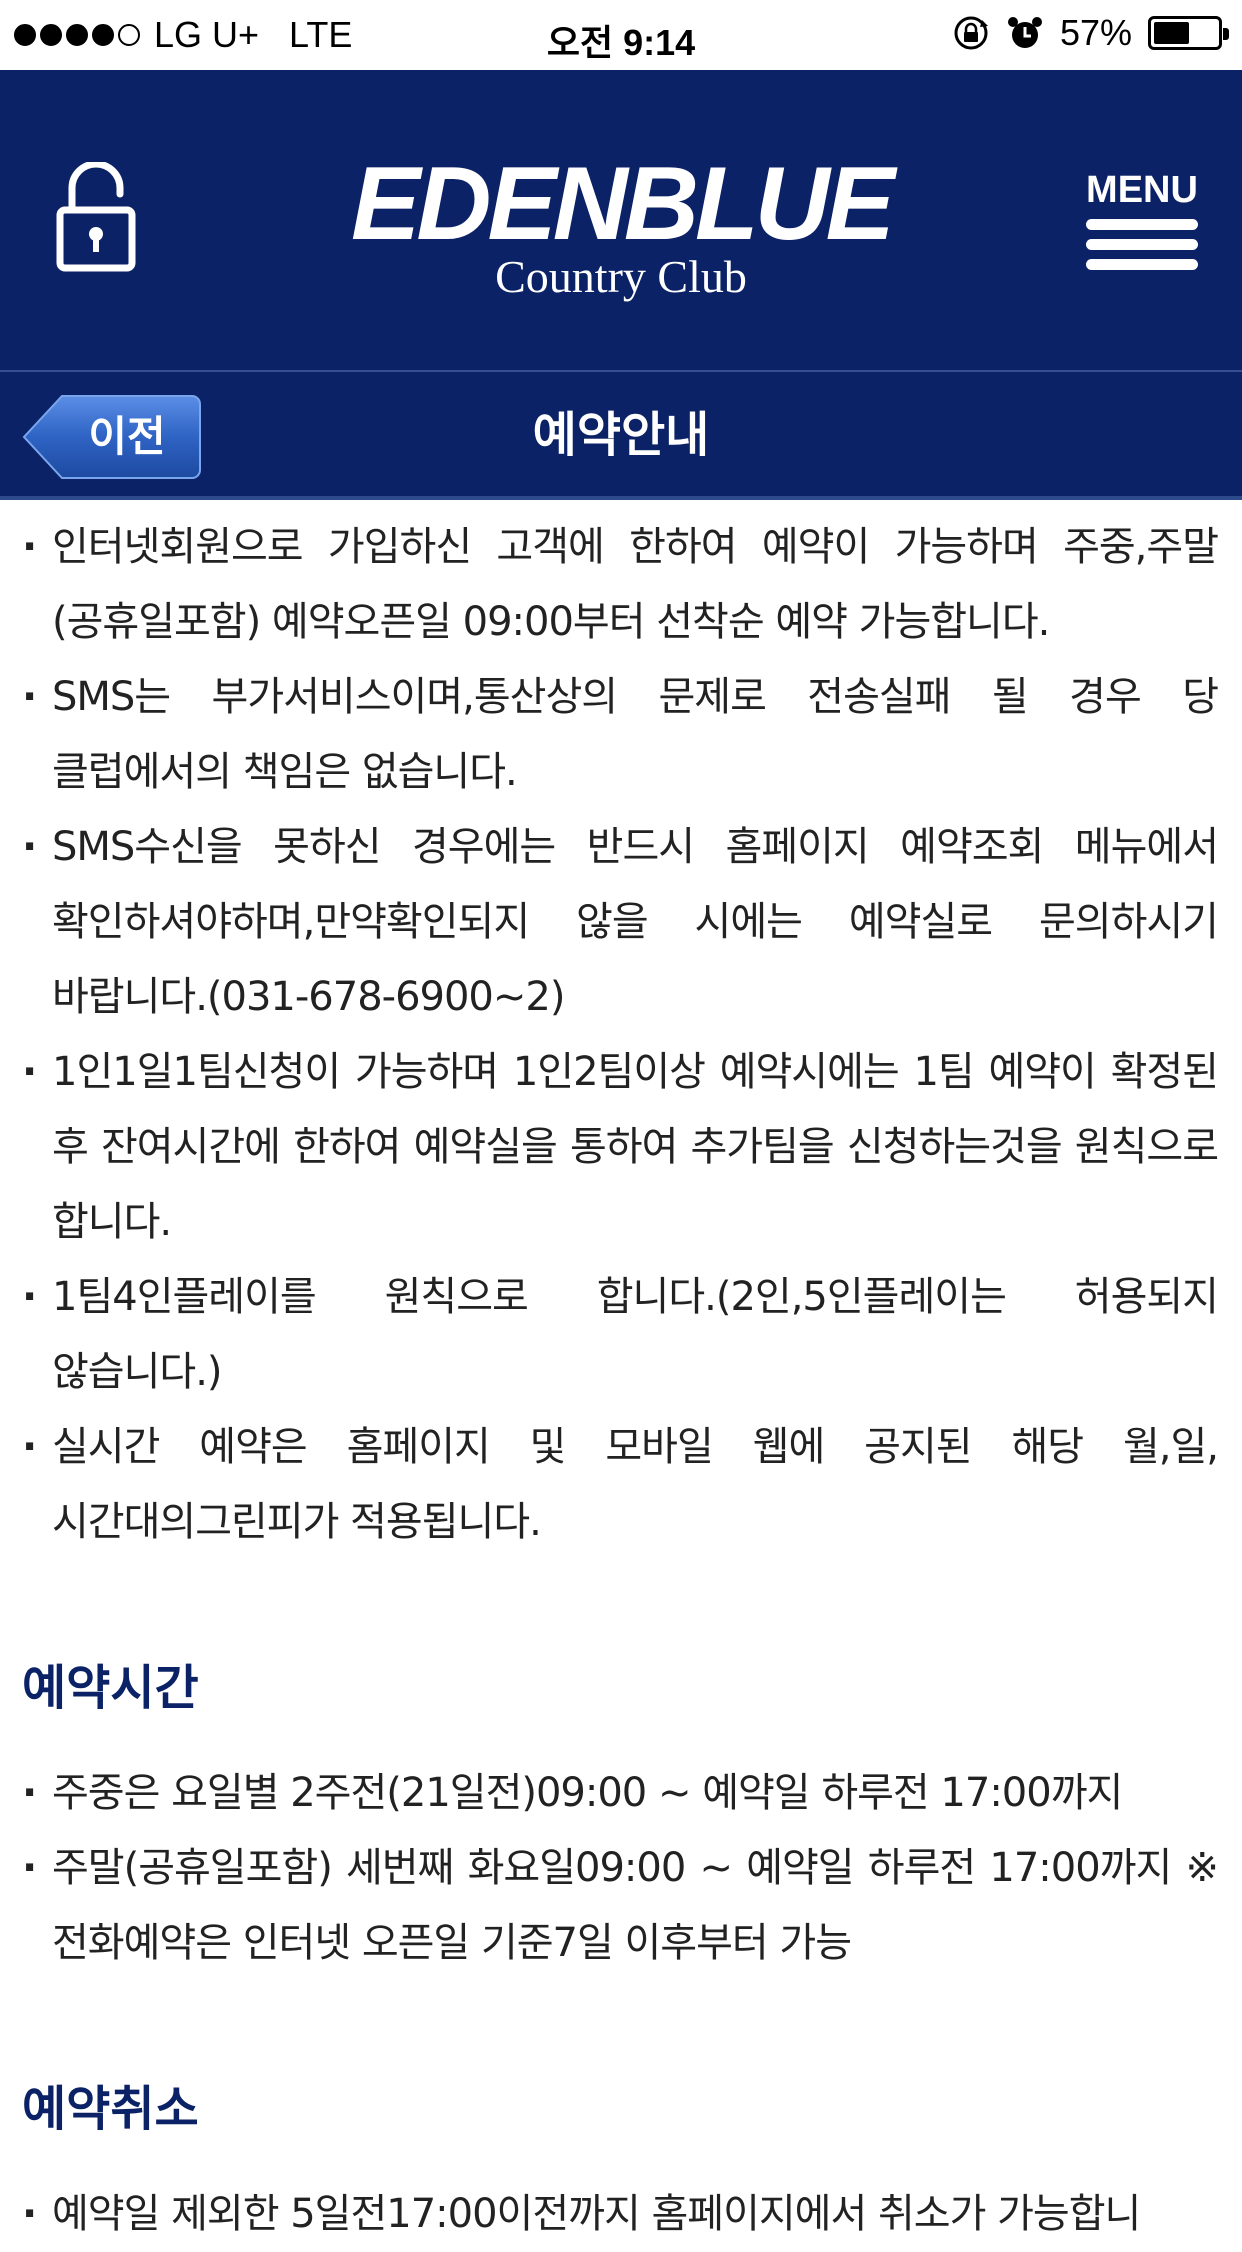 The width and height of the screenshot is (1242, 2252). What do you see at coordinates (621, 435) in the screenshot?
I see `page-title-bar: 예약안내 이전` at bounding box center [621, 435].